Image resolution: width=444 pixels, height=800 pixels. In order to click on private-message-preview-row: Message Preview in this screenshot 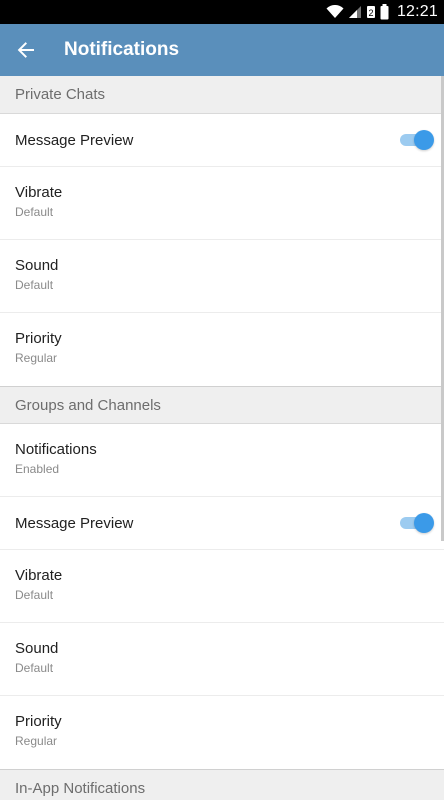, I will do `click(222, 140)`.